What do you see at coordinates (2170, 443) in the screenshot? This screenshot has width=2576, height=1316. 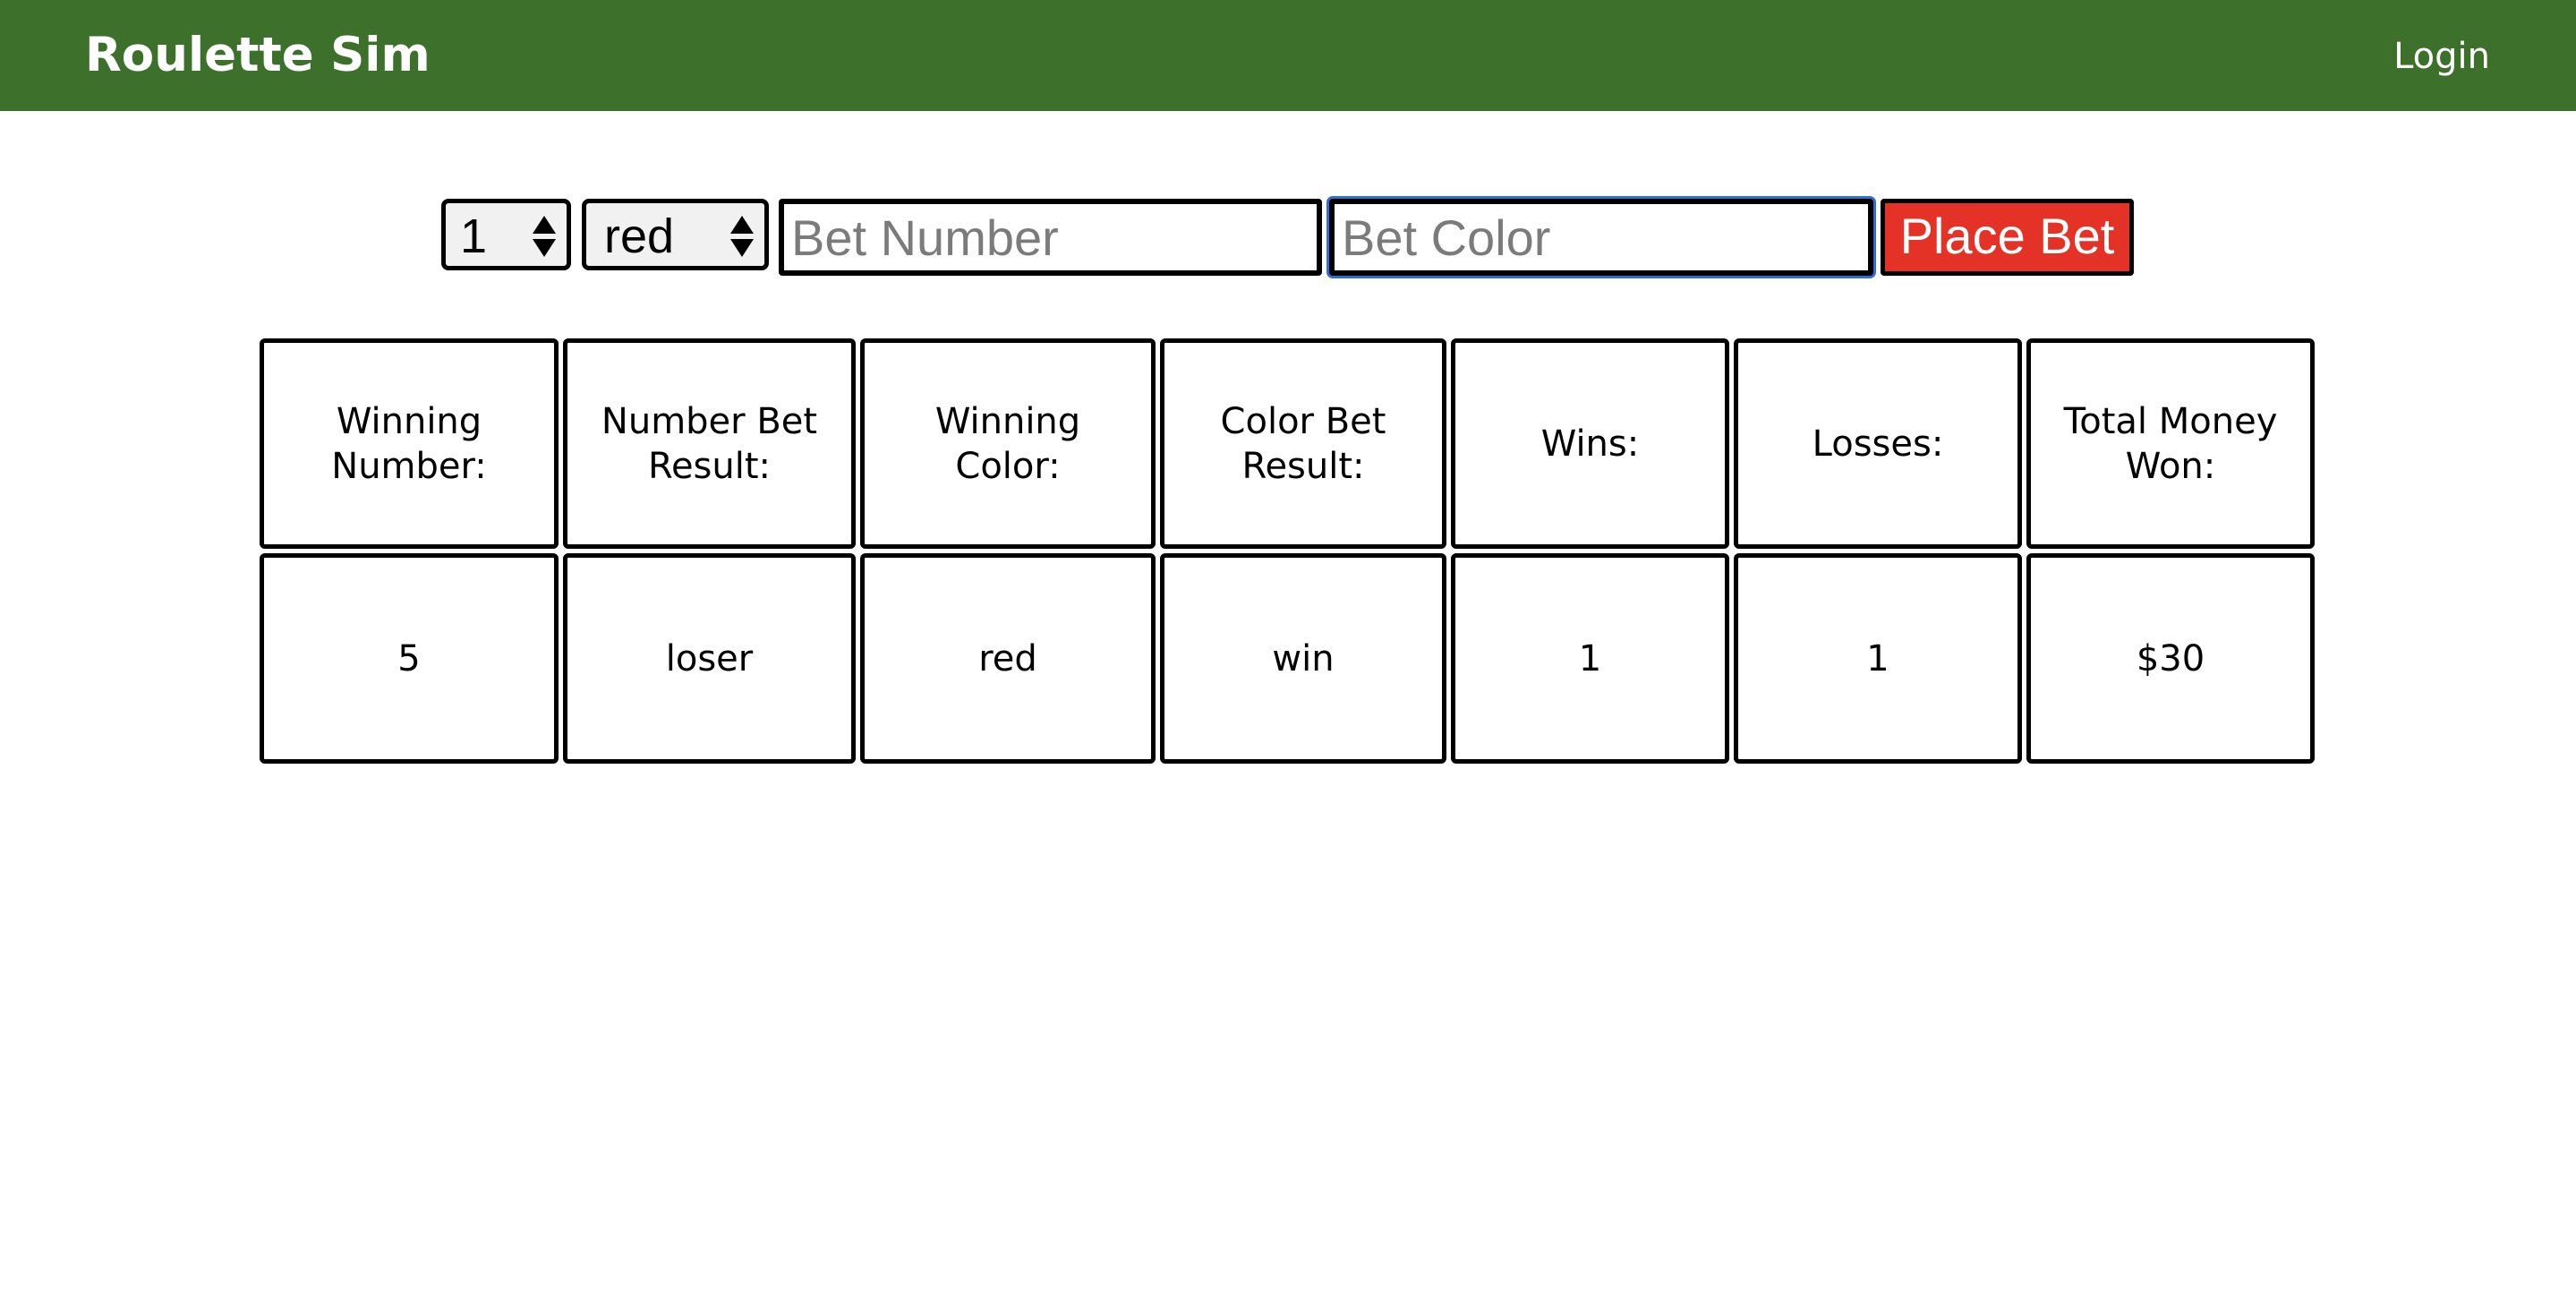 I see `header-total-money-won: Total Money Won:` at bounding box center [2170, 443].